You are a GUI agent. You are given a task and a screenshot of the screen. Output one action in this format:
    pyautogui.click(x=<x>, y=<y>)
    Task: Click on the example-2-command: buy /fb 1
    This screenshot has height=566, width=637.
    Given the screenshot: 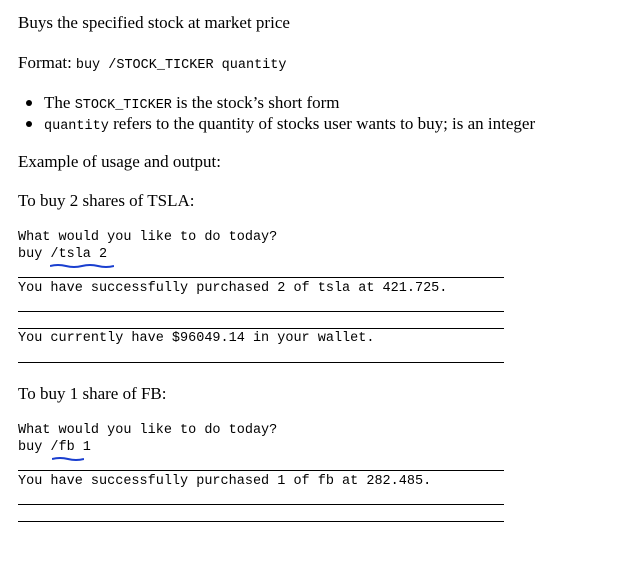 What is the action you would take?
    pyautogui.click(x=54, y=447)
    